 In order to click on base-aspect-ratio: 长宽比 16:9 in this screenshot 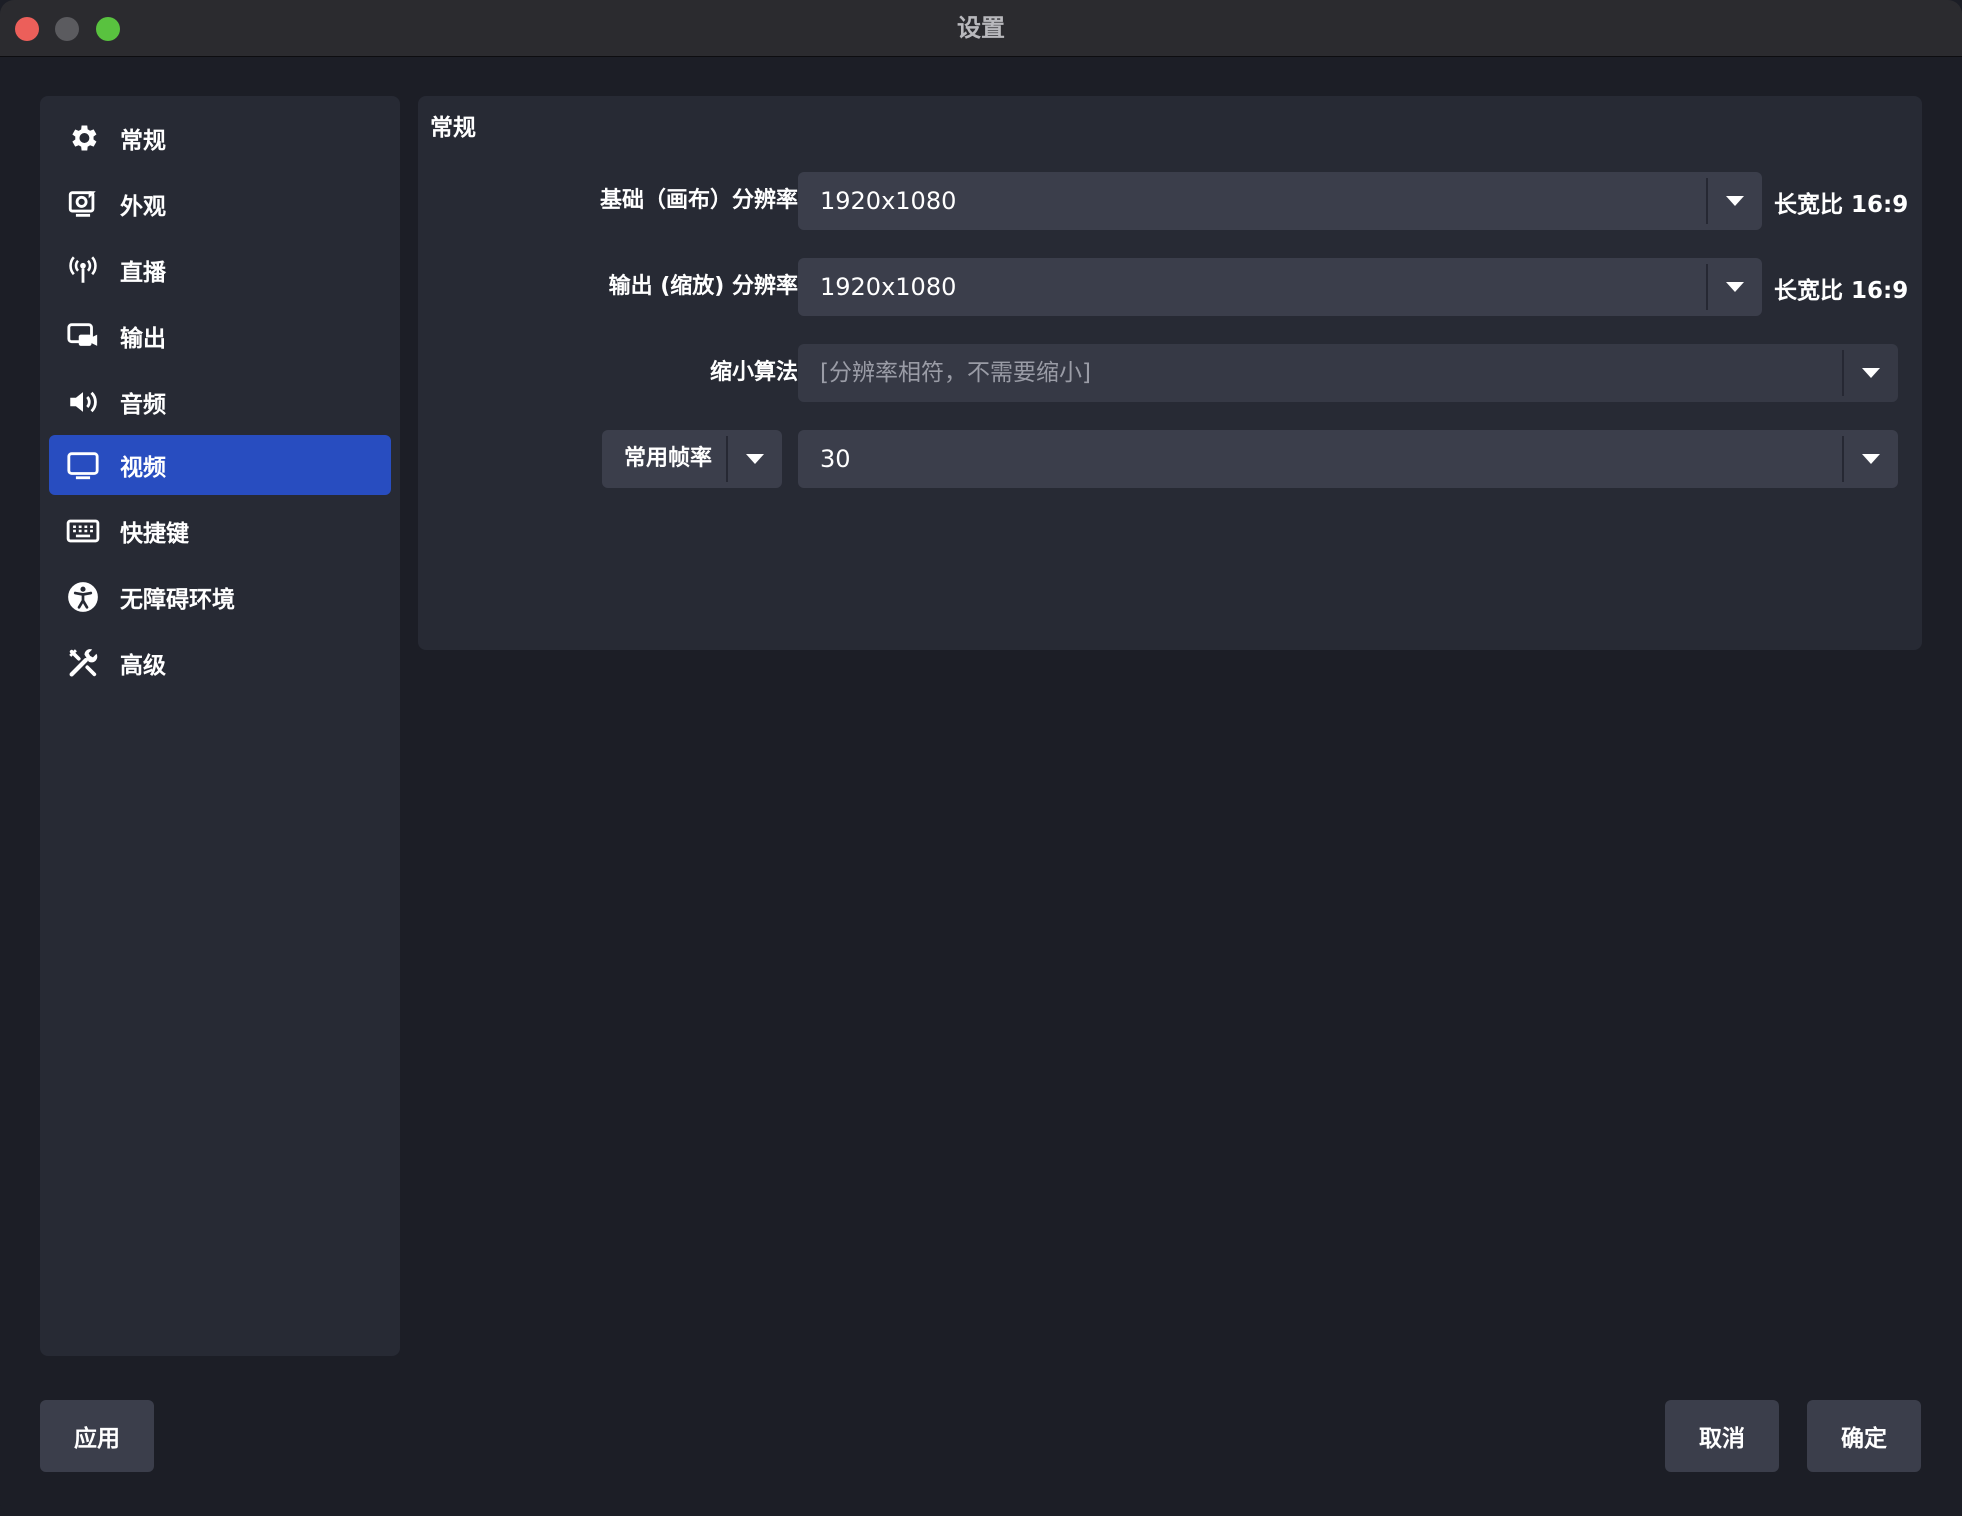, I will do `click(1841, 202)`.